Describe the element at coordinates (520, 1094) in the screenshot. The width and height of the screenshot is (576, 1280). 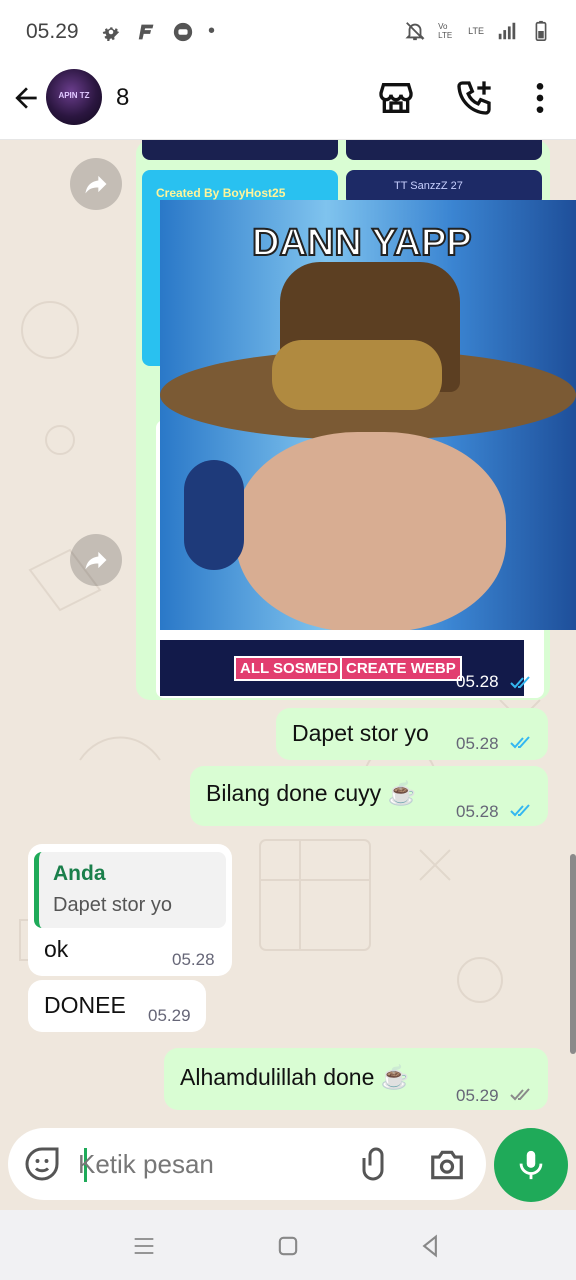
I see `delivered-tick-icon` at that location.